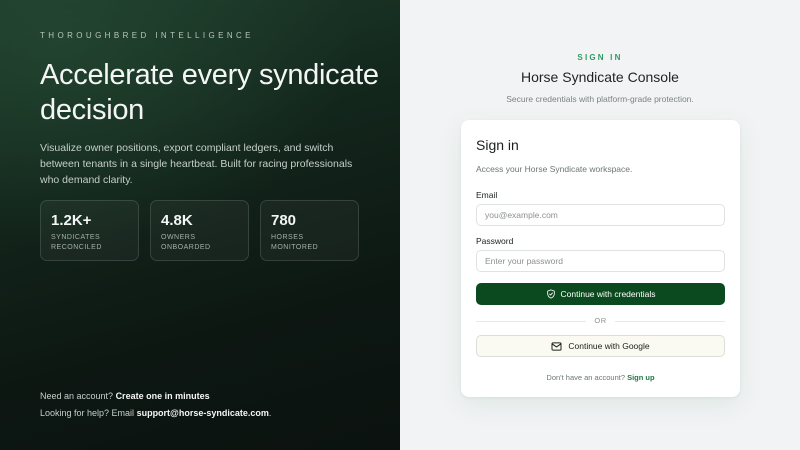 The width and height of the screenshot is (800, 450). Describe the element at coordinates (609, 346) in the screenshot. I see `google-button-label: Continue with Google` at that location.